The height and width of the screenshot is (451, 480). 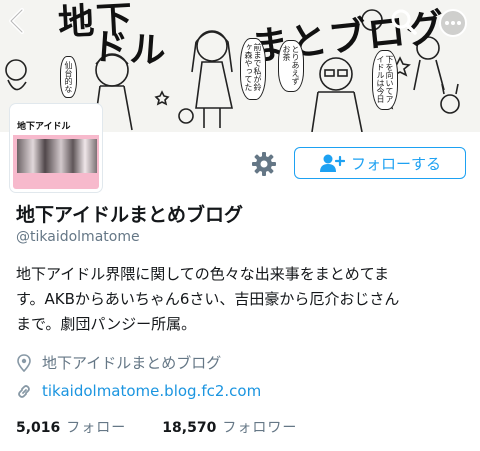 I want to click on location-text: 地下アイドルまとめブログ, so click(x=132, y=363).